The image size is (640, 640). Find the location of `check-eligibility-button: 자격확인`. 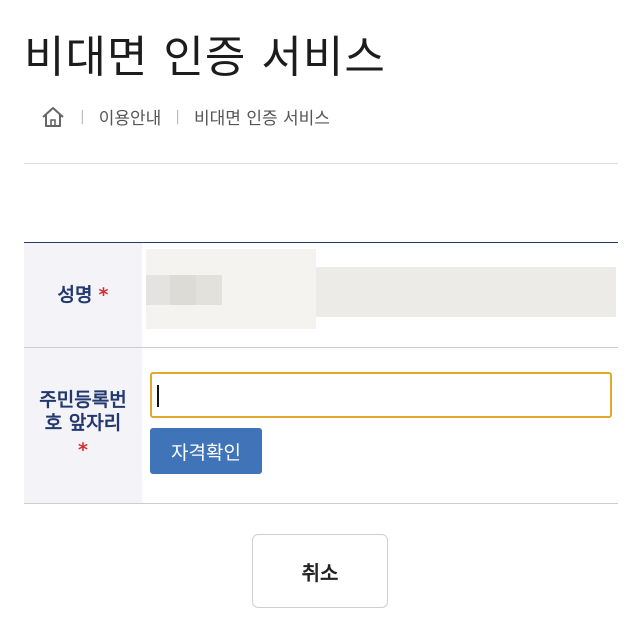

check-eligibility-button: 자격확인 is located at coordinates (206, 451).